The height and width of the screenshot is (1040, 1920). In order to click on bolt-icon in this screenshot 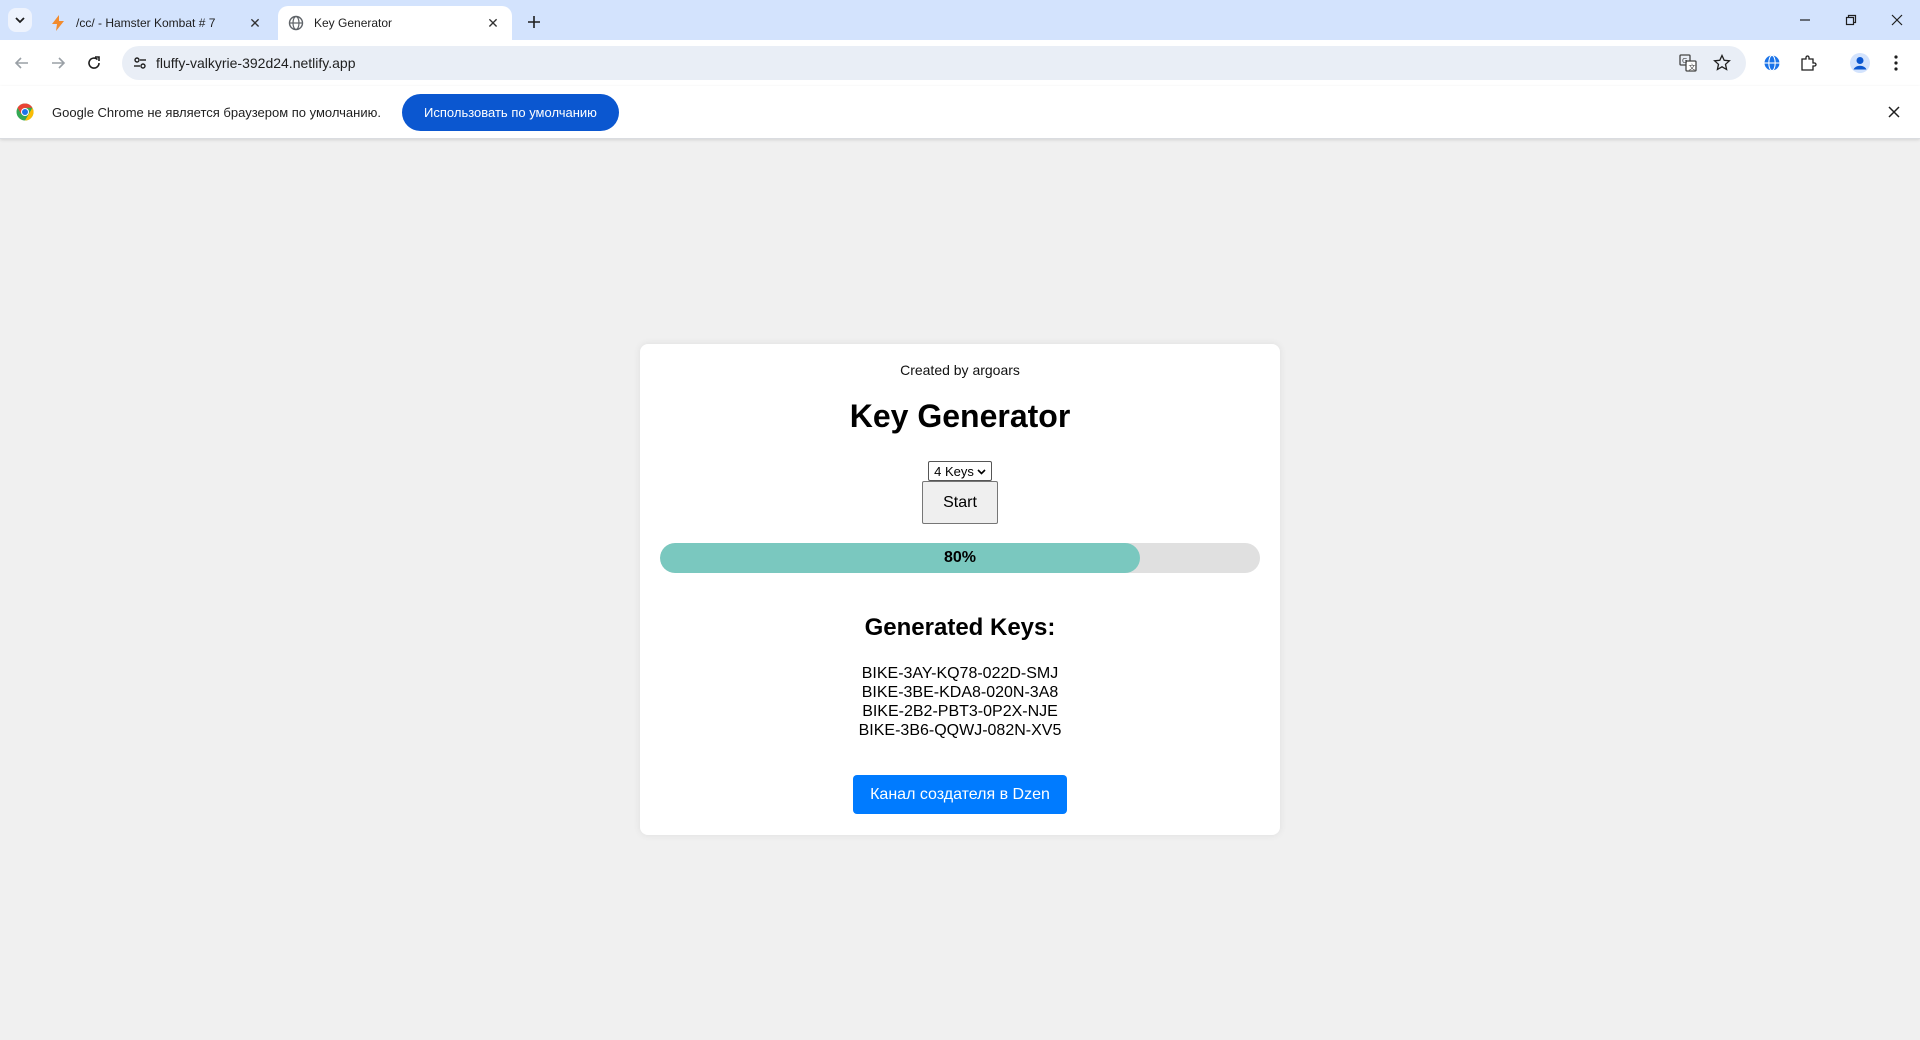, I will do `click(58, 23)`.